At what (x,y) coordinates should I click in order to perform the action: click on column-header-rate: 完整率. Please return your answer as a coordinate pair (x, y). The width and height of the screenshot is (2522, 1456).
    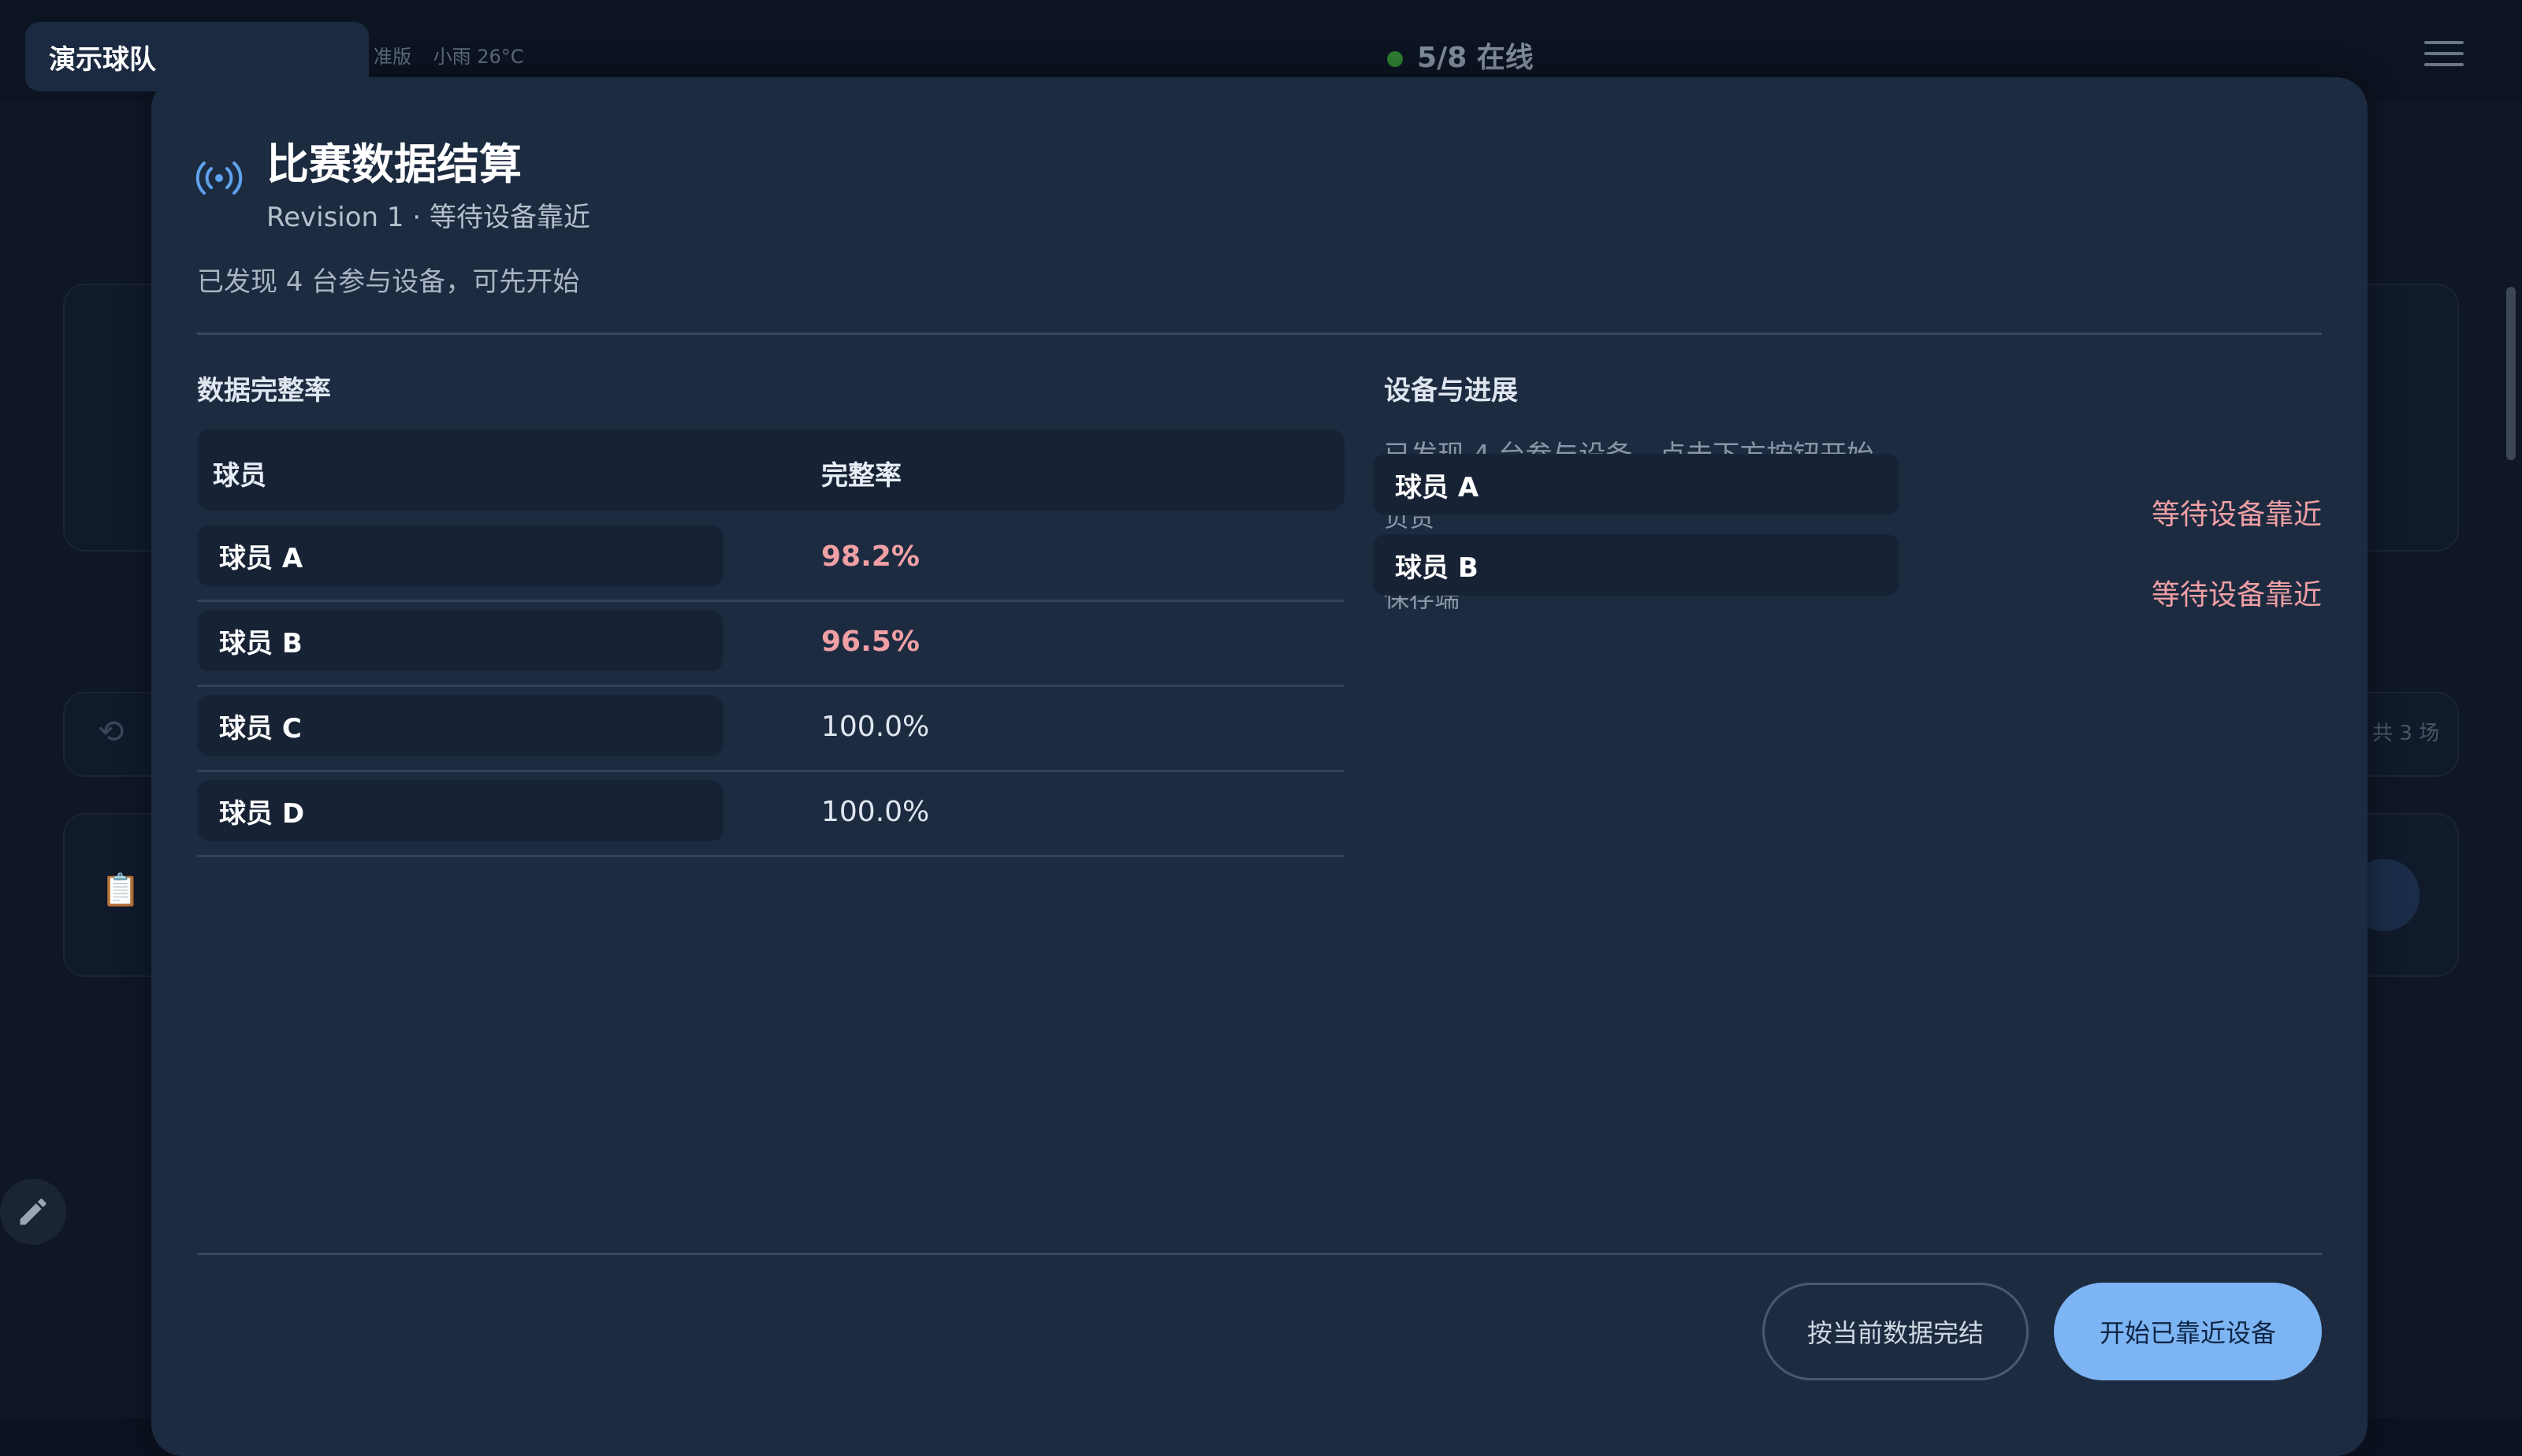
    Looking at the image, I should click on (861, 476).